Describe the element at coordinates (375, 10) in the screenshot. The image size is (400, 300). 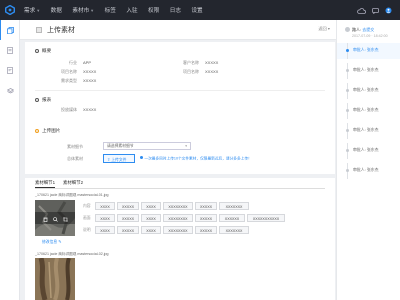
I see `message-icon` at that location.